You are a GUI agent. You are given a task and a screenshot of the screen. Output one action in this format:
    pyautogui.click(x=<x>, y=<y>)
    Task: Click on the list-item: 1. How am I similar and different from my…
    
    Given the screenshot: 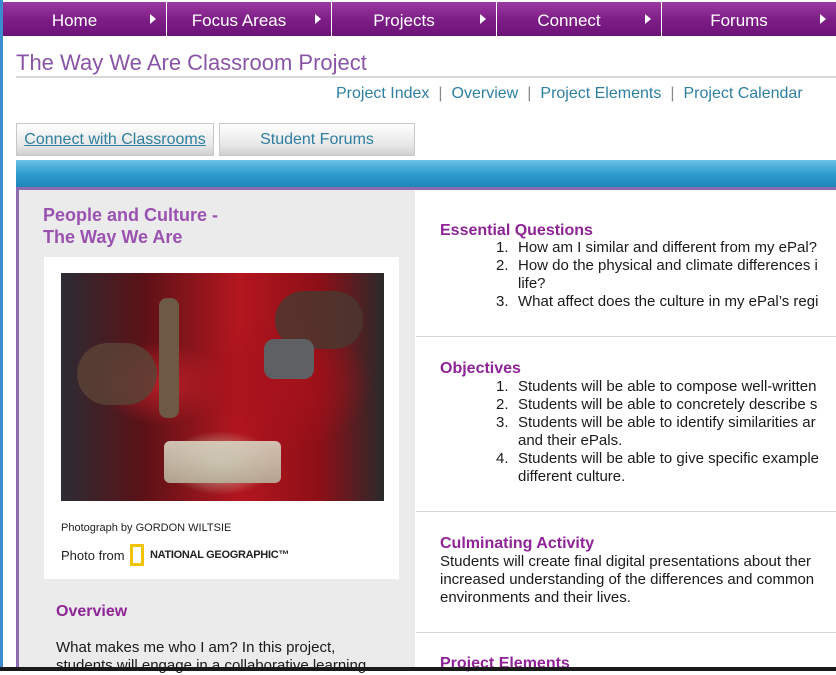 What is the action you would take?
    pyautogui.click(x=656, y=247)
    